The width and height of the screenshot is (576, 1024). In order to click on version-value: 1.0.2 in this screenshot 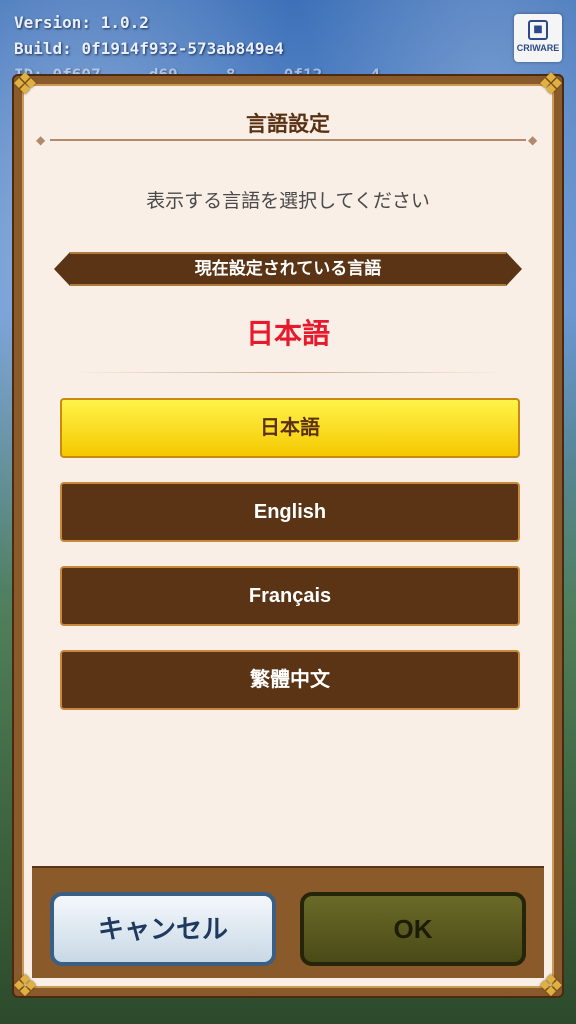, I will do `click(124, 22)`.